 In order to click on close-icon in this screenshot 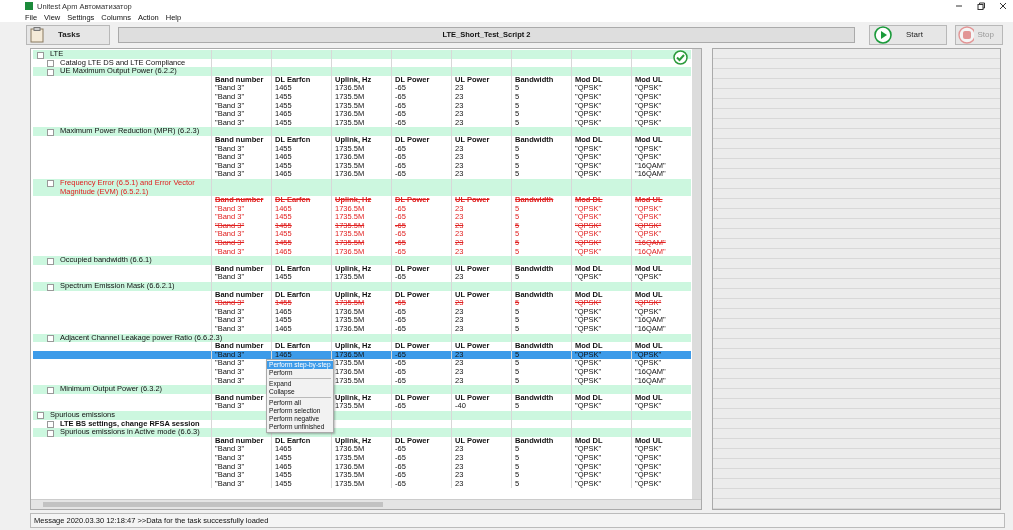, I will do `click(1003, 6)`.